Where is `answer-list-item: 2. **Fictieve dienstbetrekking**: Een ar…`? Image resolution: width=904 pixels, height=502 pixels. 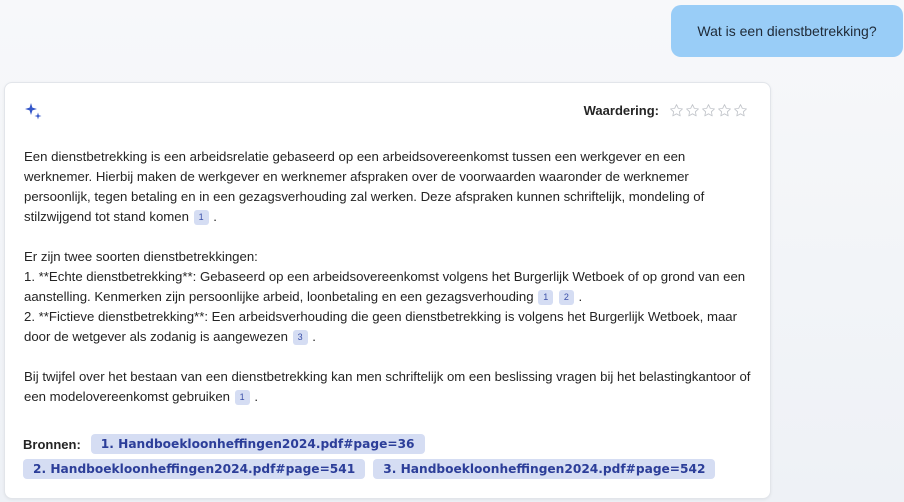 answer-list-item: 2. **Fictieve dienstbetrekking**: Een ar… is located at coordinates (381, 326).